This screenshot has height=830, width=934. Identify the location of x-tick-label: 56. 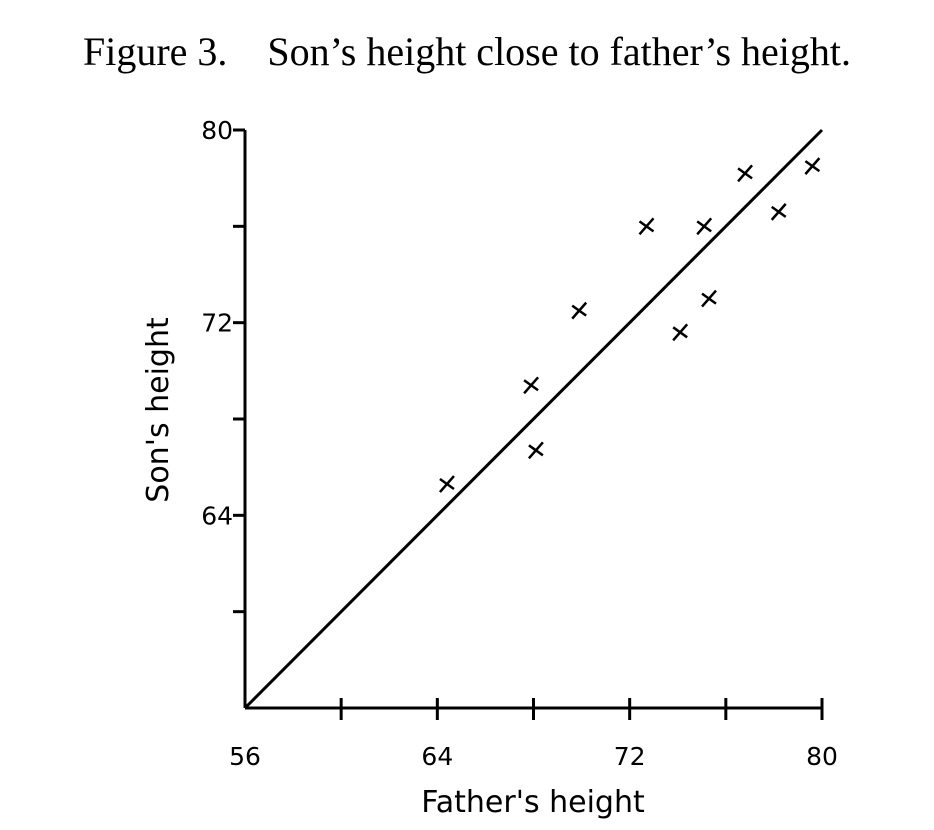
(245, 756).